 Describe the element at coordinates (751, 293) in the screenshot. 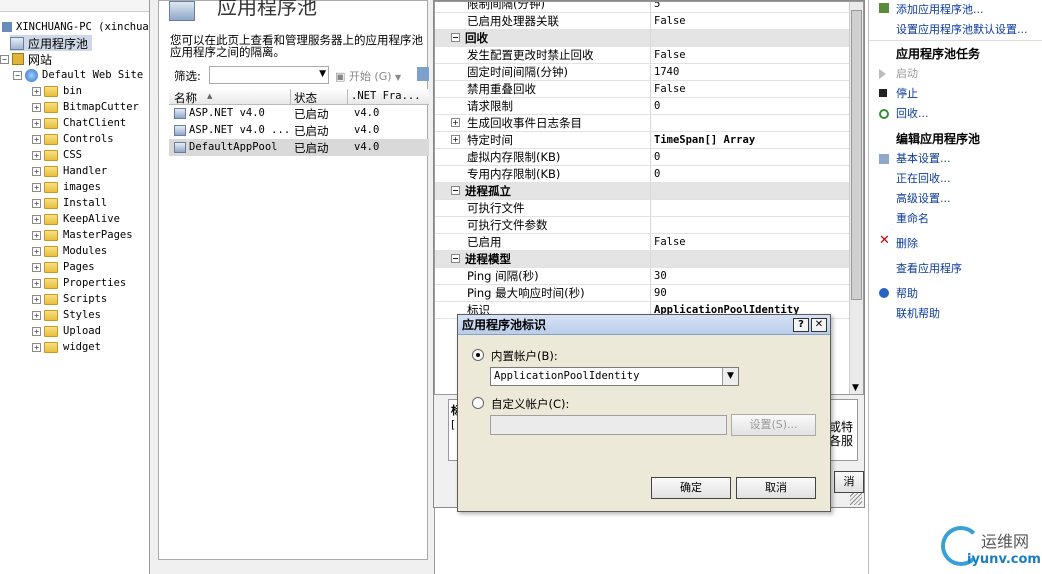

I see `property-value: 90` at that location.